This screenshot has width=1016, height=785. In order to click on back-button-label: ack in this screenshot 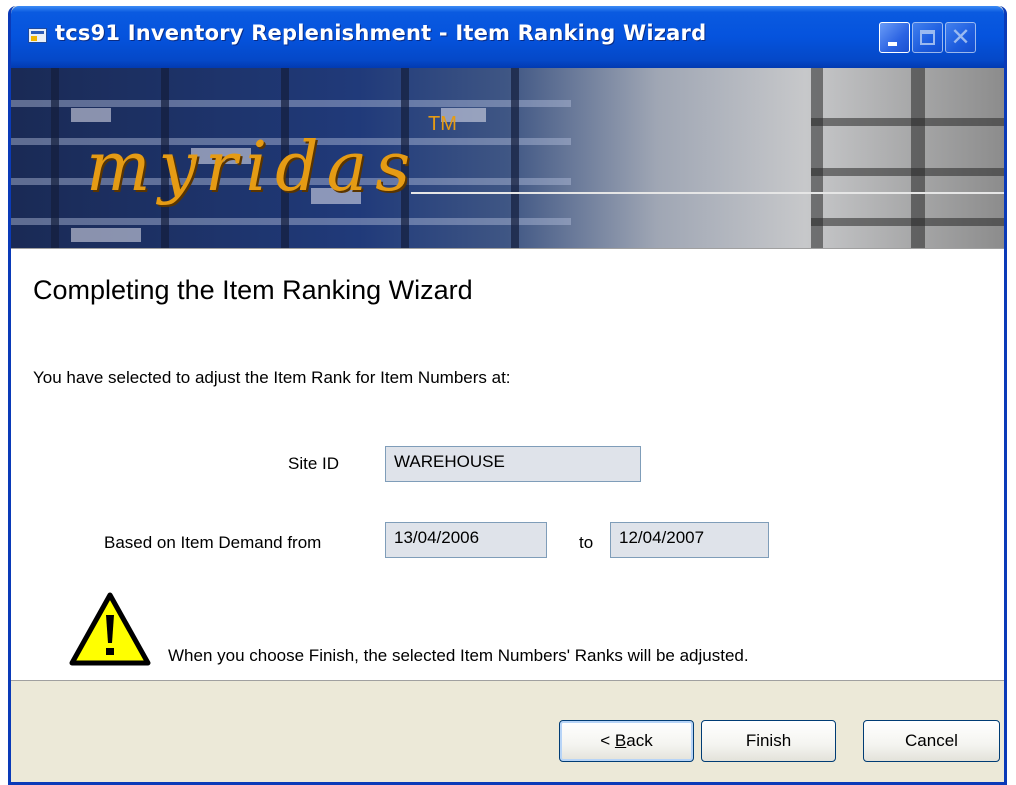, I will do `click(639, 740)`.